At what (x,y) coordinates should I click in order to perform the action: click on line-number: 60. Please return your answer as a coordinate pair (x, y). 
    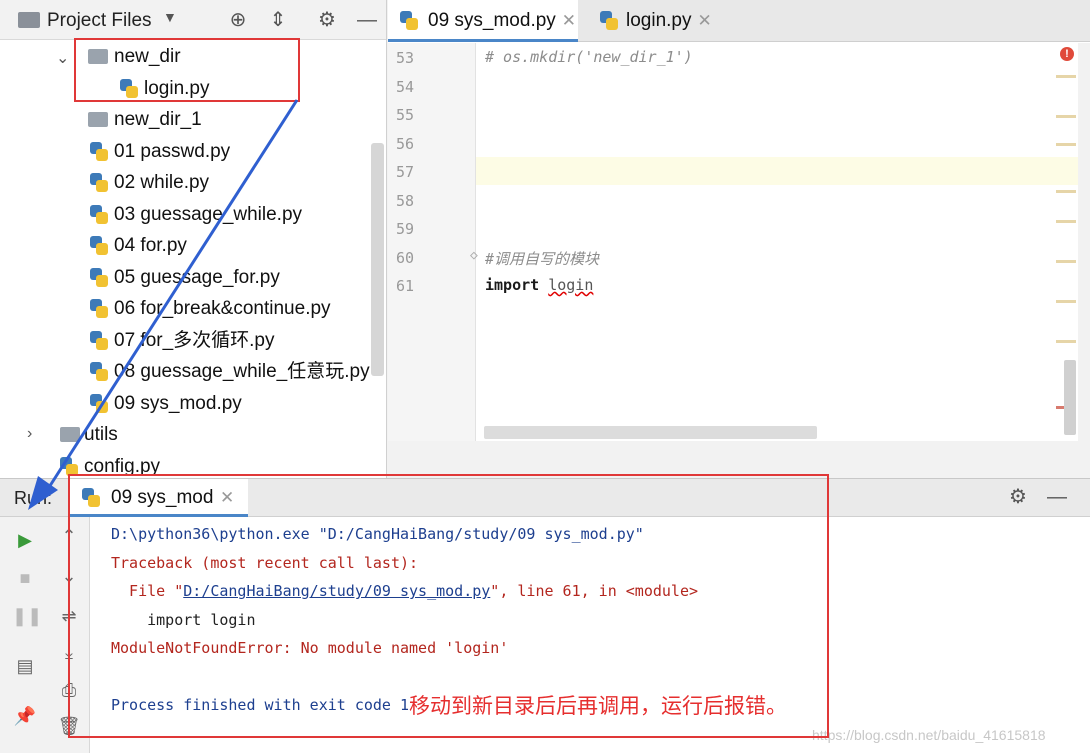
    Looking at the image, I should click on (405, 258).